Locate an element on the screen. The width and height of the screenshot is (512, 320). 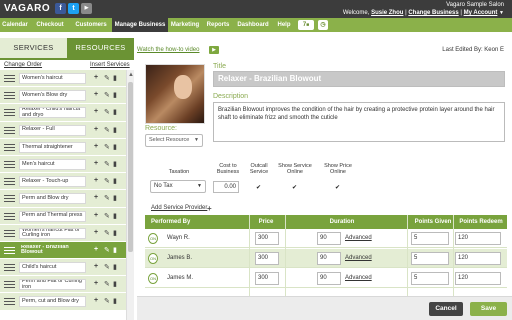
nav-manage-business: Manage Business is located at coordinates (140, 25).